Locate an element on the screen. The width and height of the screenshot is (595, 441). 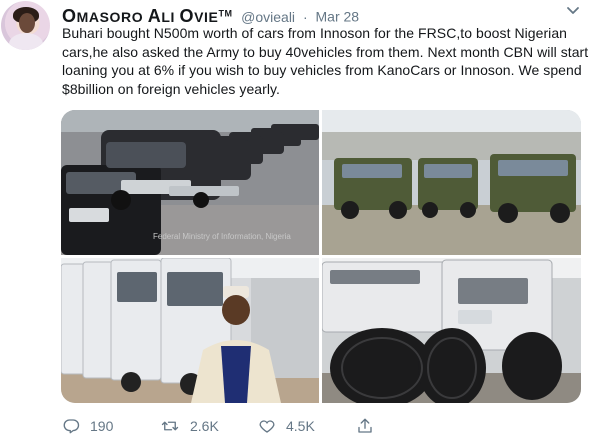
reply-icon is located at coordinates (71, 426).